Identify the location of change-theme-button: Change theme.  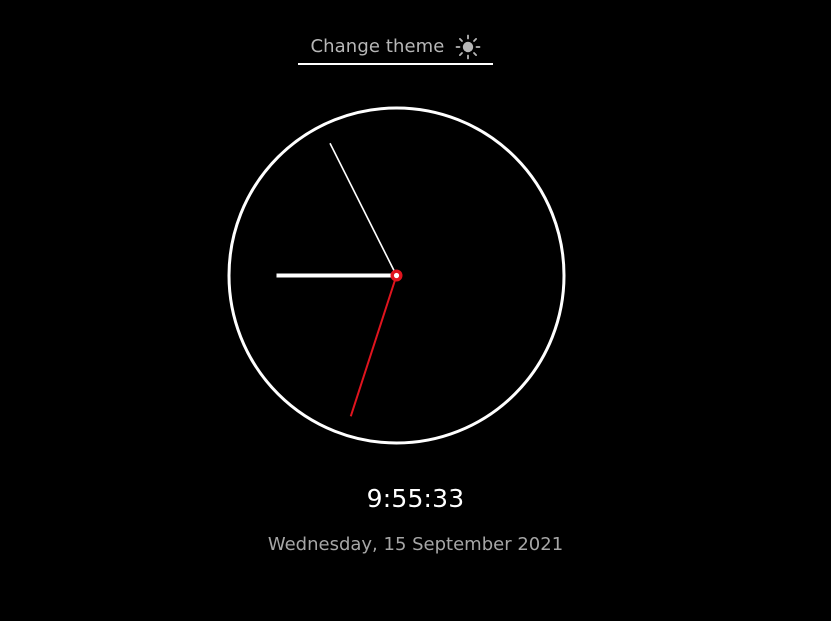
(395, 47).